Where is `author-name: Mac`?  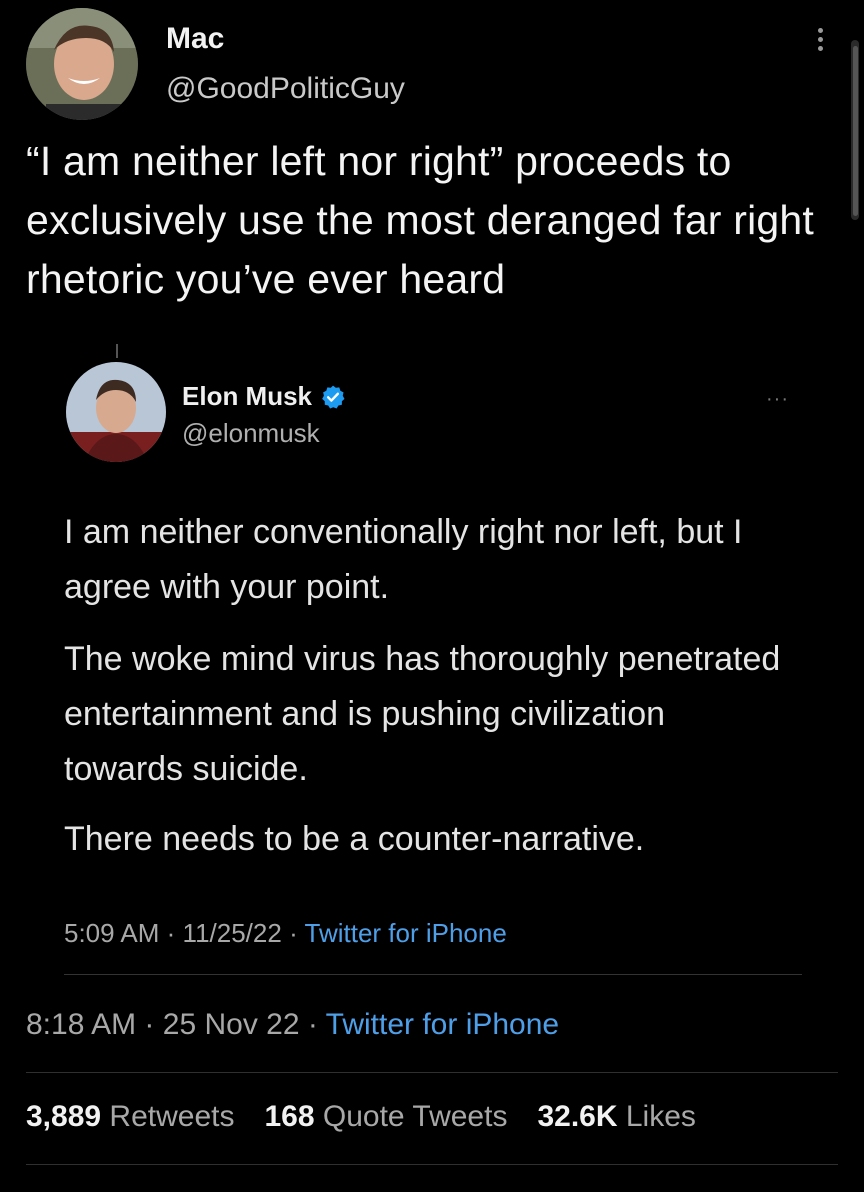
author-name: Mac is located at coordinates (195, 39).